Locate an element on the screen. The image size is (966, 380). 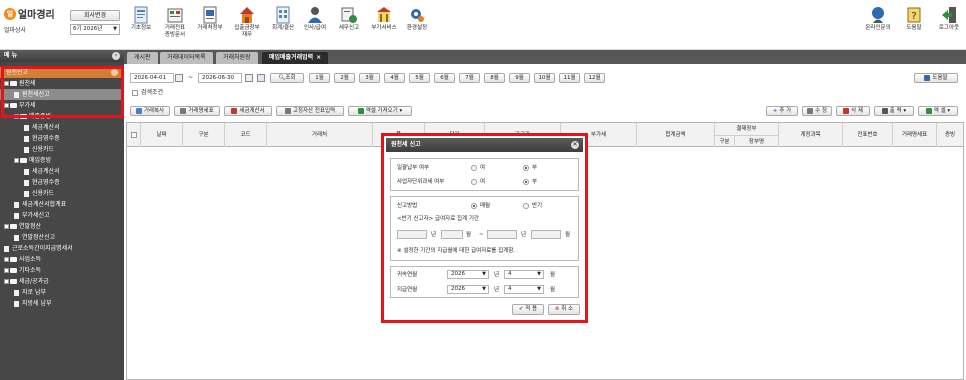
toolbar-service: 부가서비스 is located at coordinates (384, 26).